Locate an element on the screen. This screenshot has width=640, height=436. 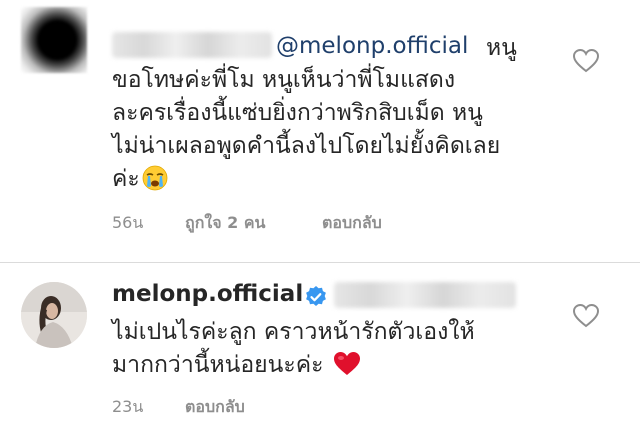
comment-text-line: หนู is located at coordinates (501, 48).